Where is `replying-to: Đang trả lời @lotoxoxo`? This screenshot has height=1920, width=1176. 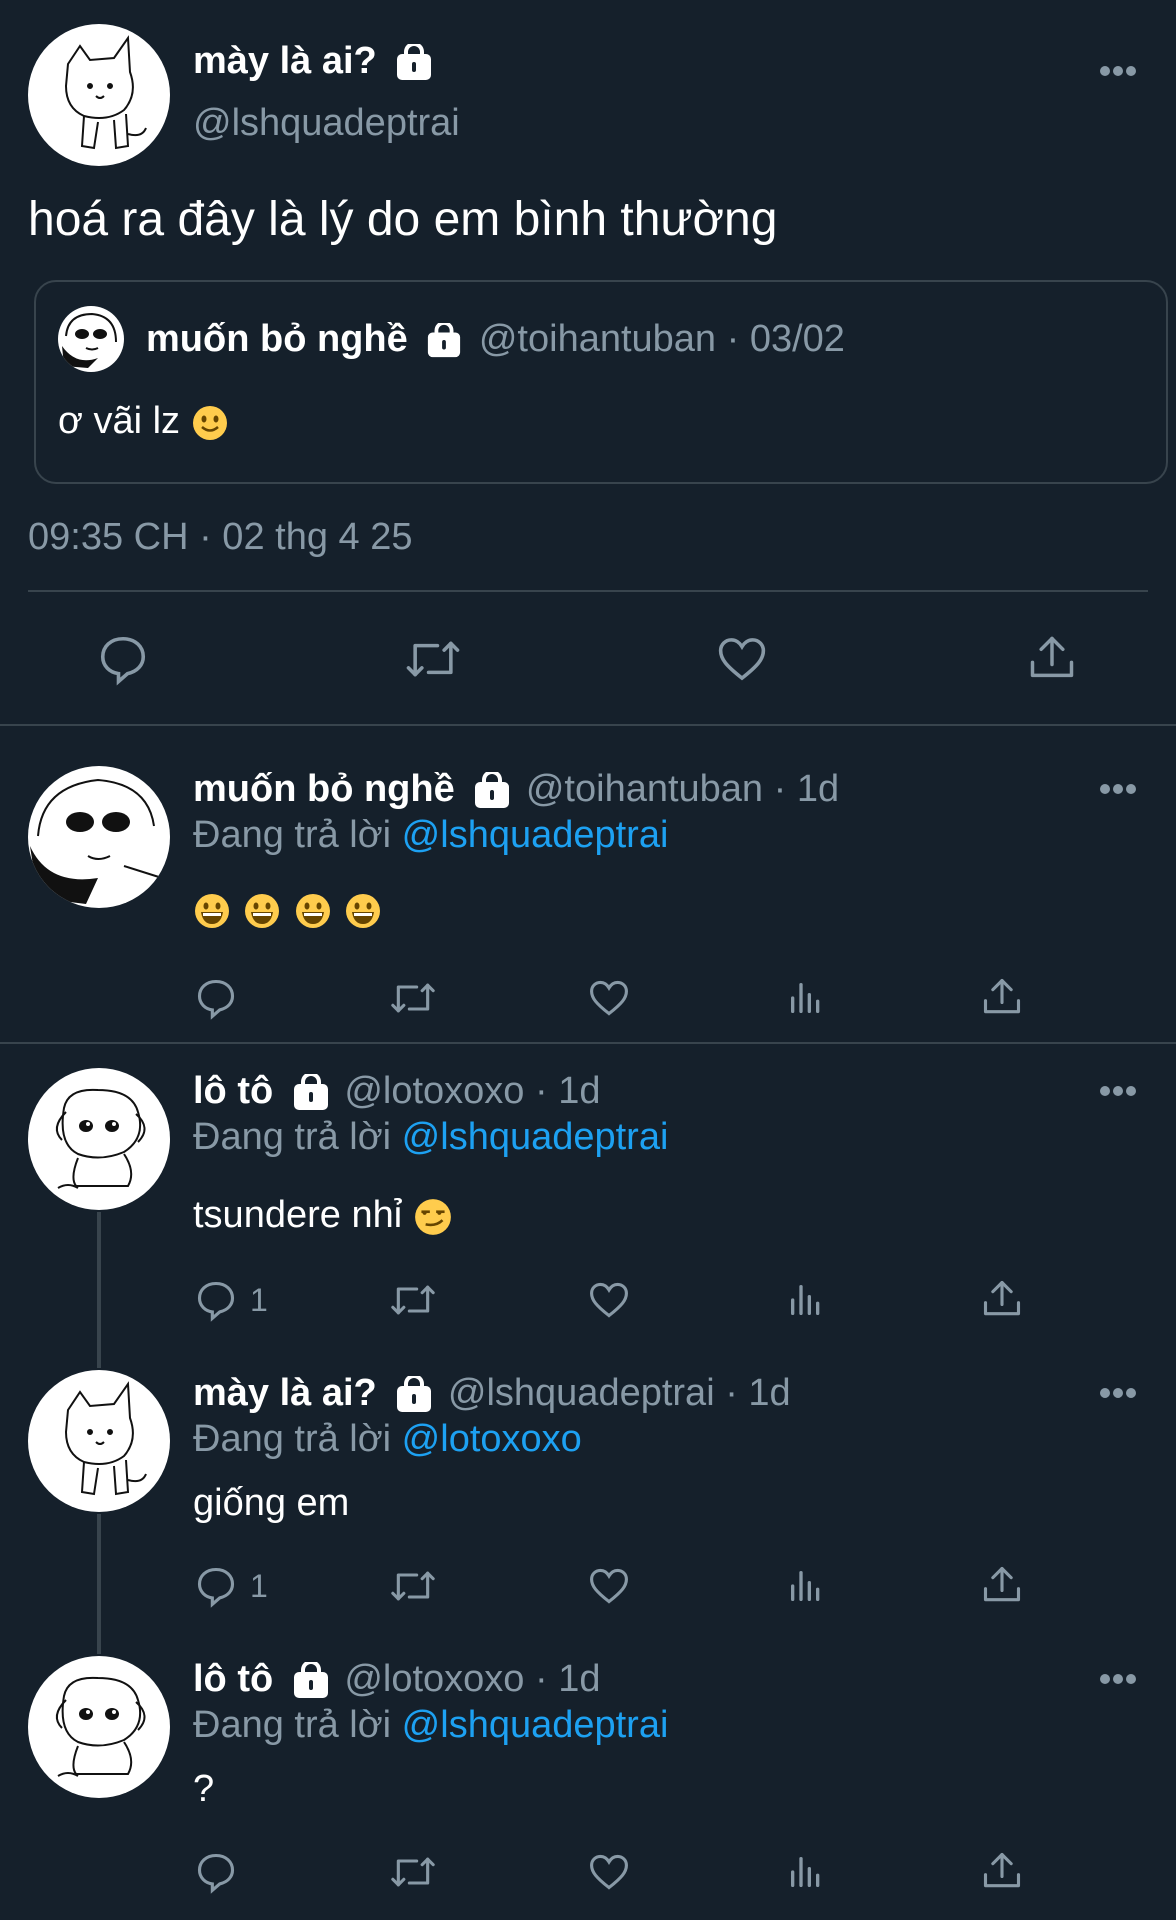
replying-to: Đang trả lời @lotoxoxo is located at coordinates (387, 1439).